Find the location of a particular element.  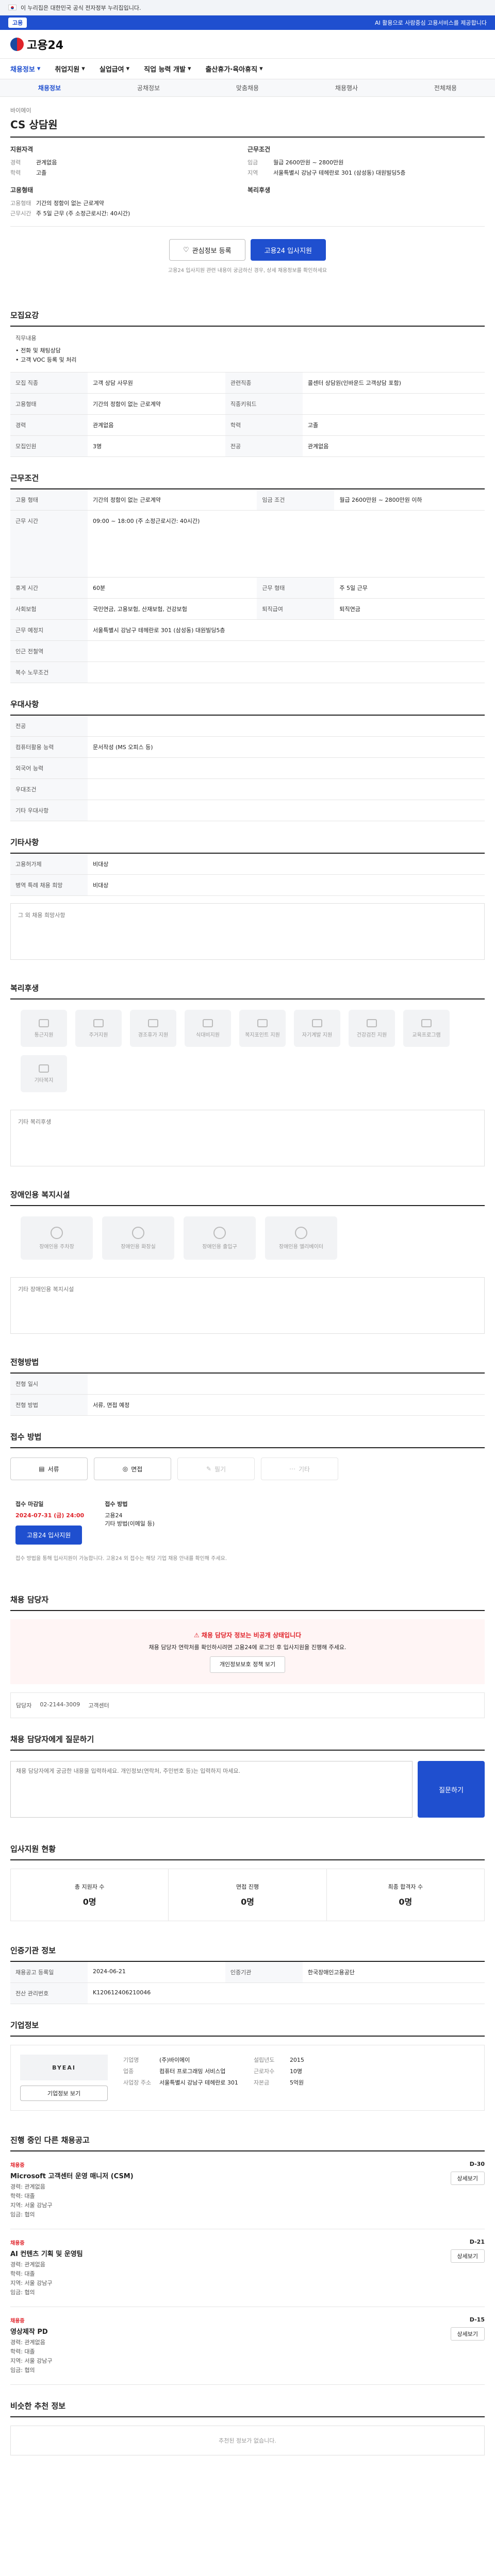

welfare-box: 기타 복리후생 is located at coordinates (247, 1138).